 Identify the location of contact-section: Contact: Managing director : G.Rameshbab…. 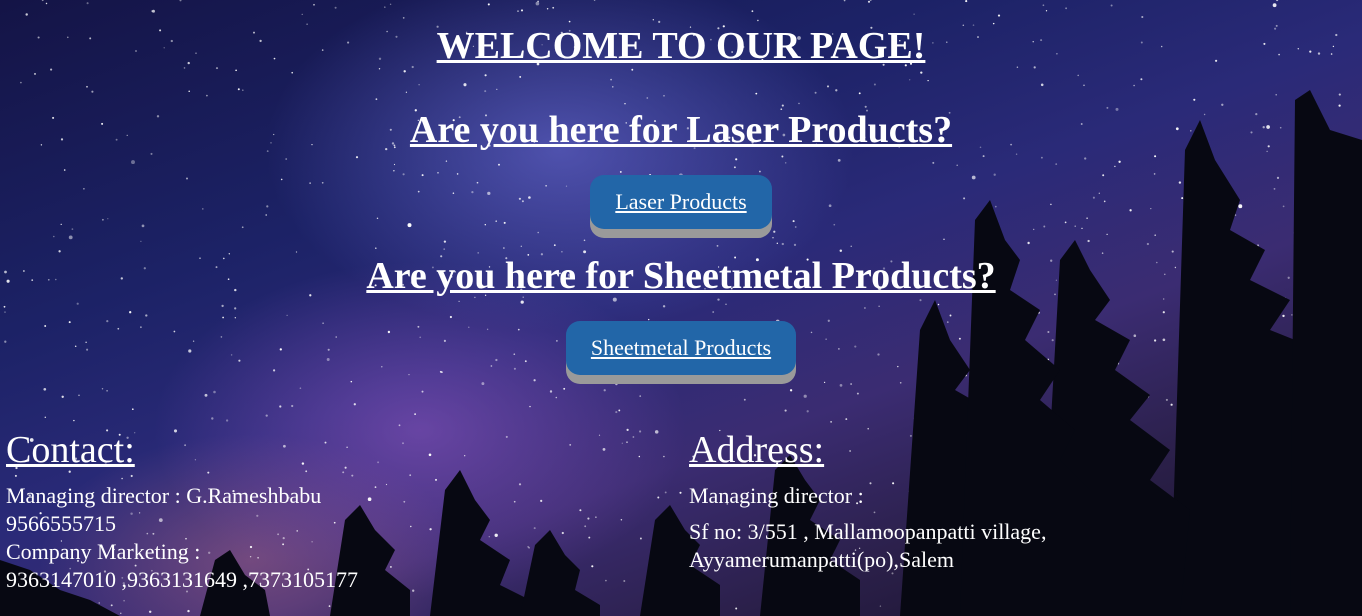
(182, 510).